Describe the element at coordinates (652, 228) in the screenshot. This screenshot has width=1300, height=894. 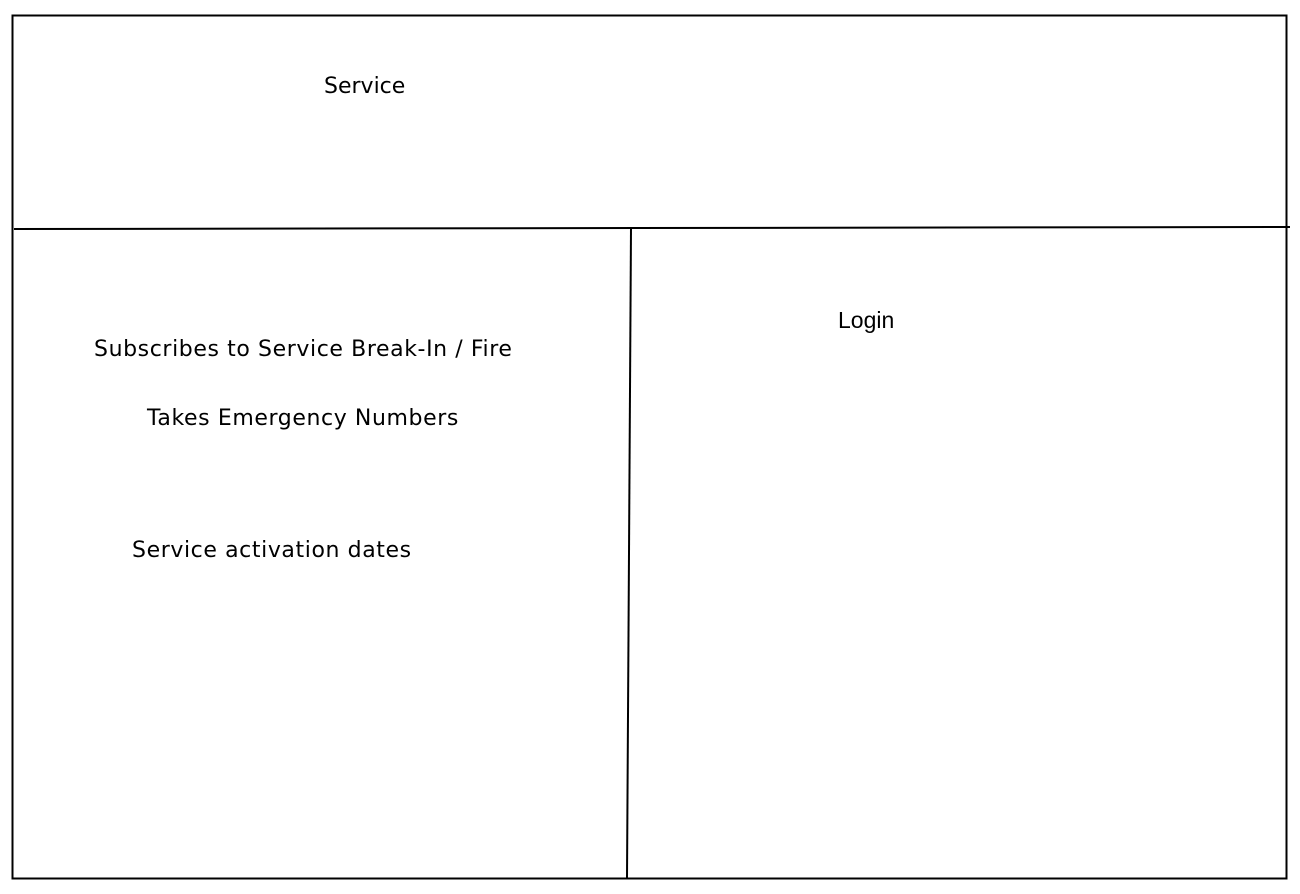
I see `header-divider` at that location.